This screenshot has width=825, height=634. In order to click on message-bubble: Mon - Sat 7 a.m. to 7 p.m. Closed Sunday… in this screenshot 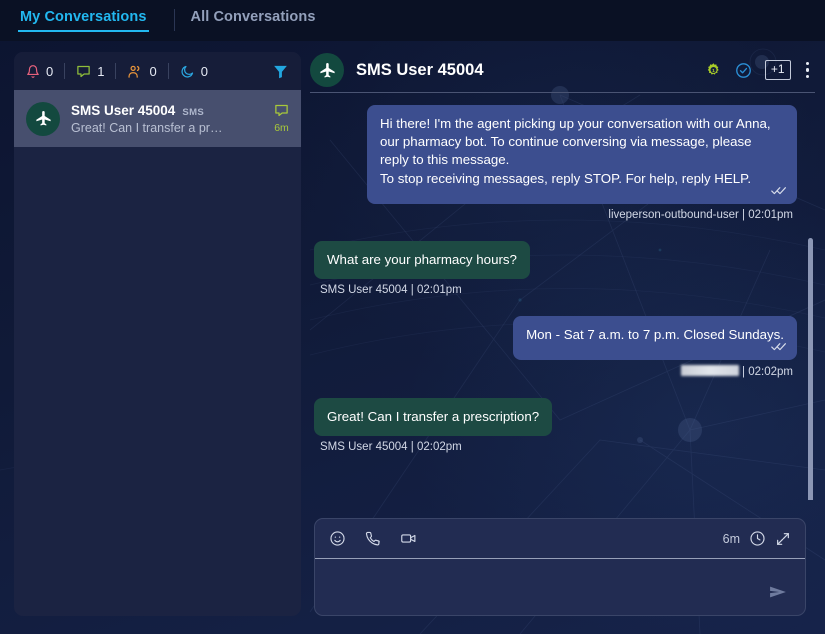, I will do `click(655, 338)`.